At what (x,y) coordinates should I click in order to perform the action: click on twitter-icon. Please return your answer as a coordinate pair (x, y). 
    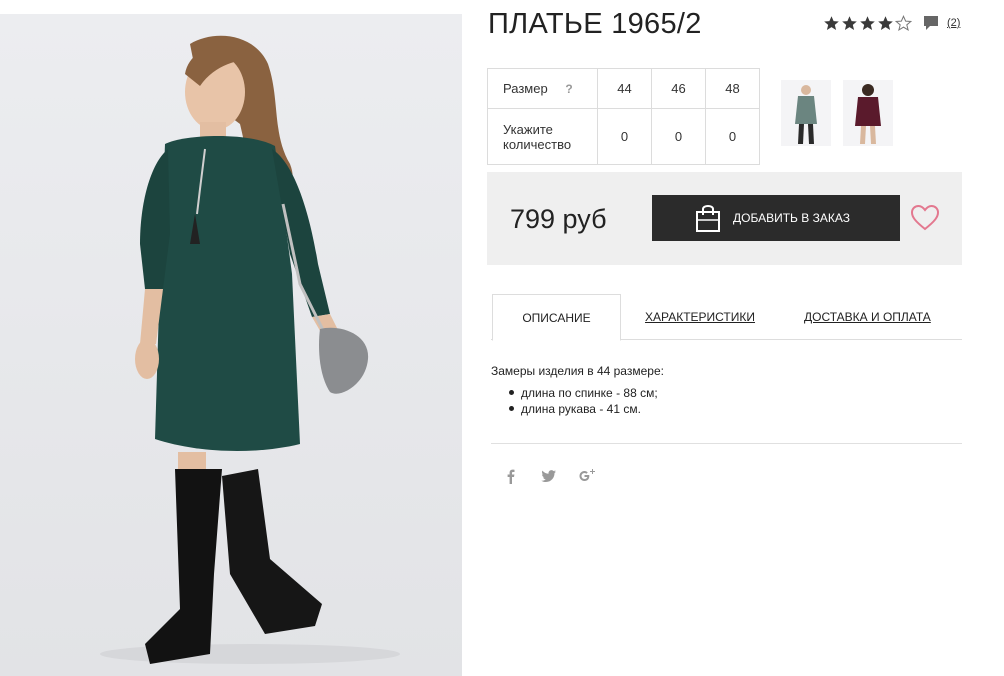
    Looking at the image, I should click on (549, 476).